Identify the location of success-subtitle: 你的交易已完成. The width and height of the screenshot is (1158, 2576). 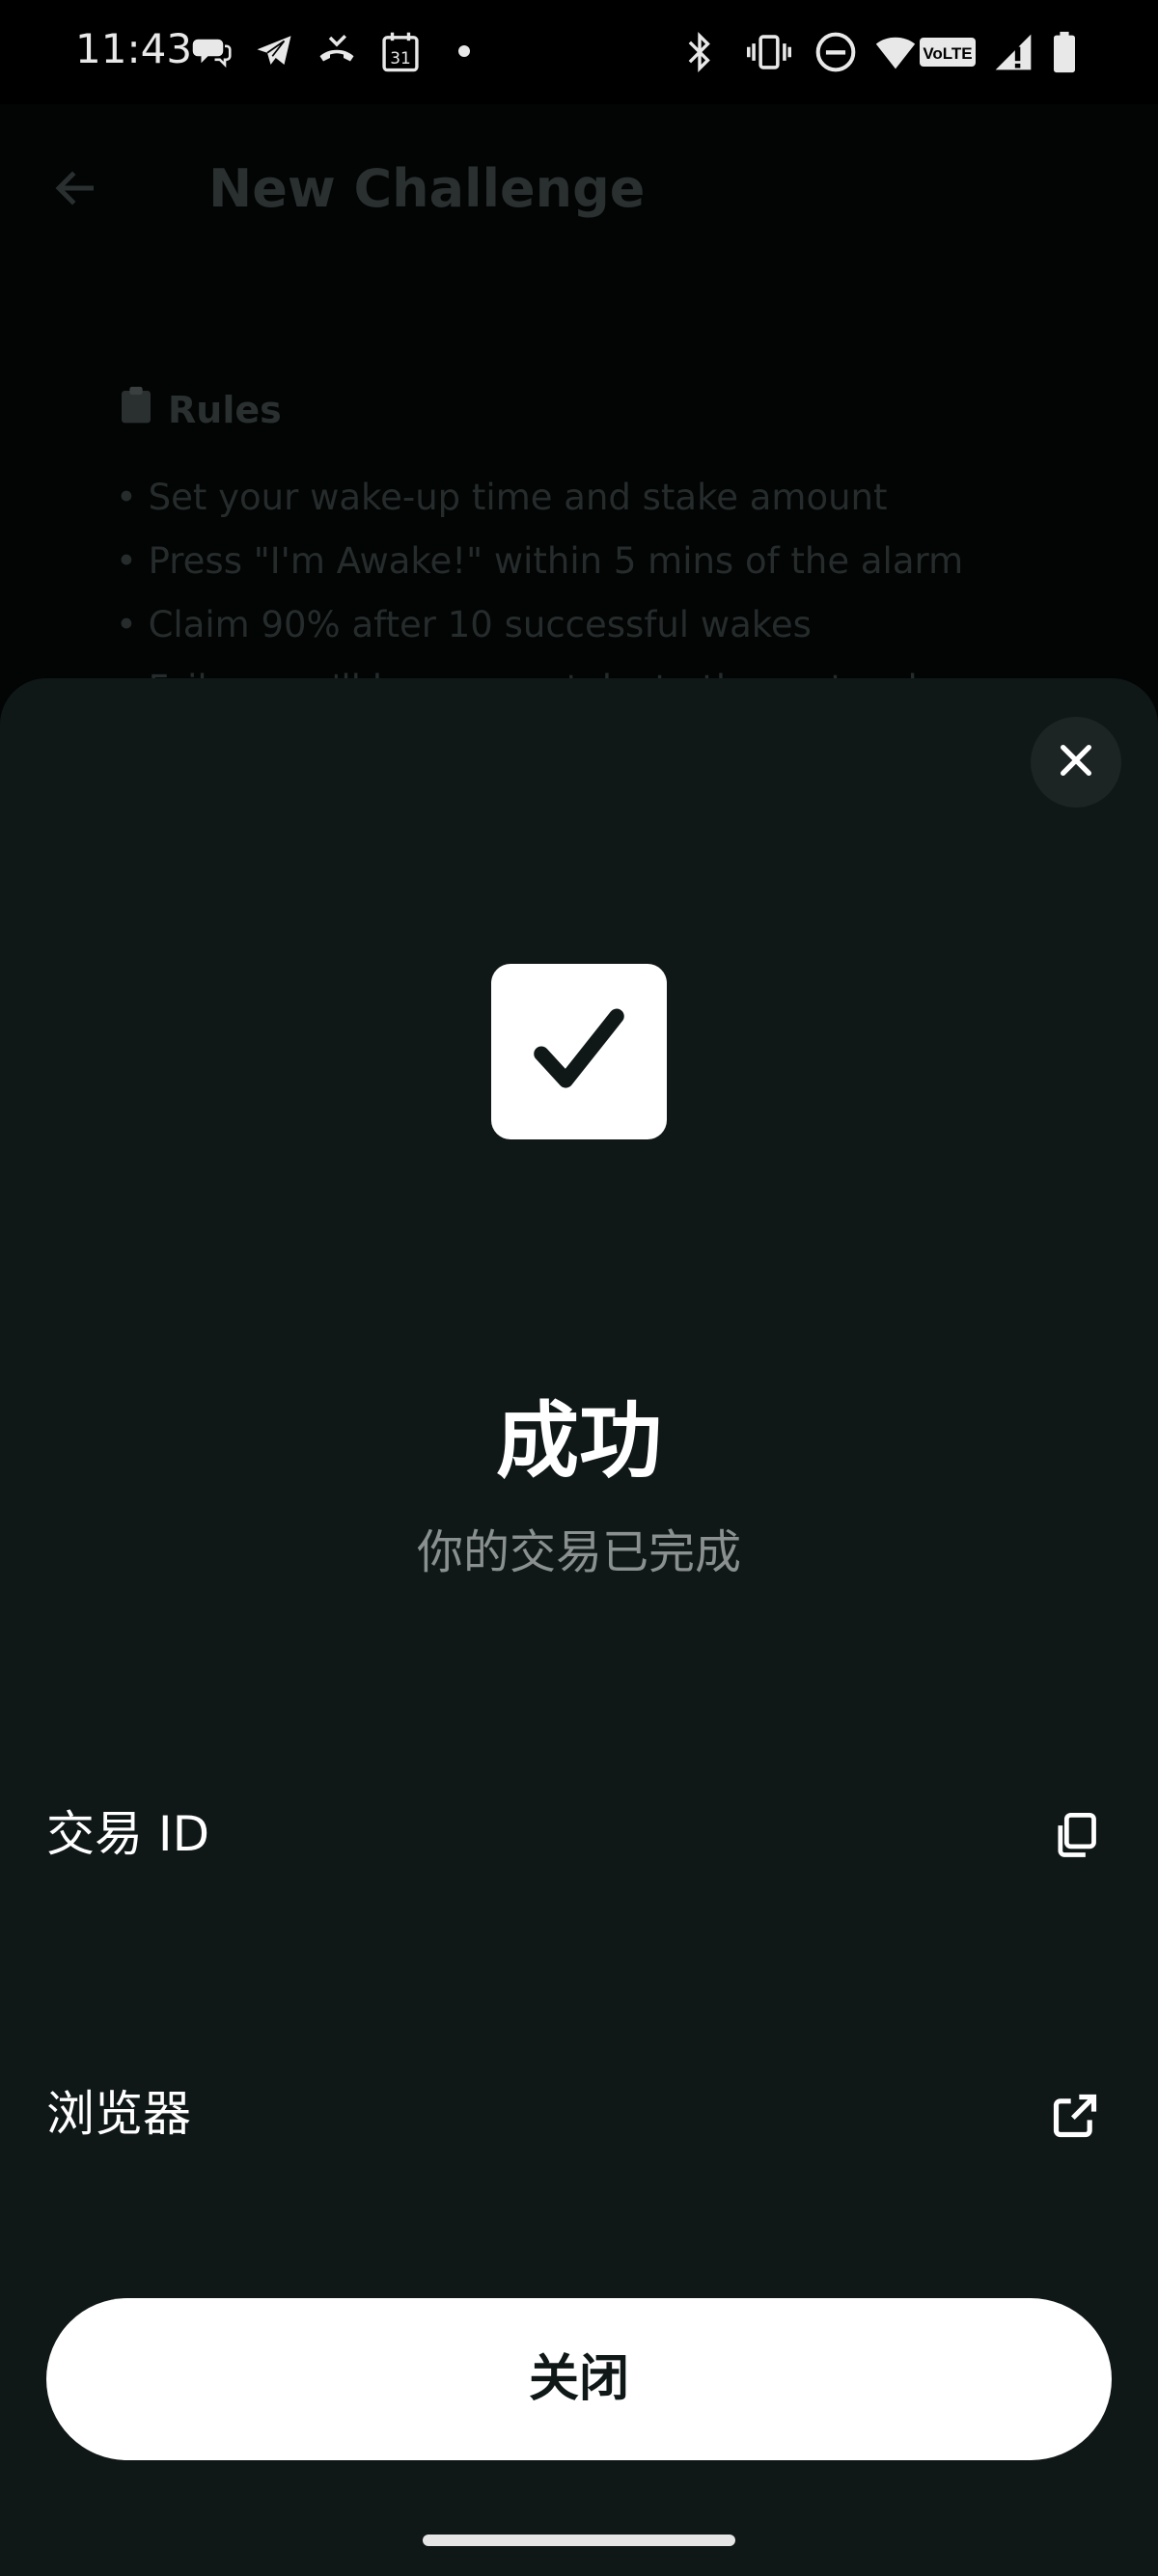
(578, 1552).